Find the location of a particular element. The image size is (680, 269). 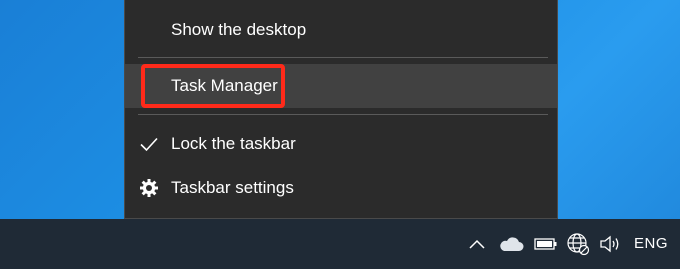

menu-item-label: Task Manager is located at coordinates (224, 85).